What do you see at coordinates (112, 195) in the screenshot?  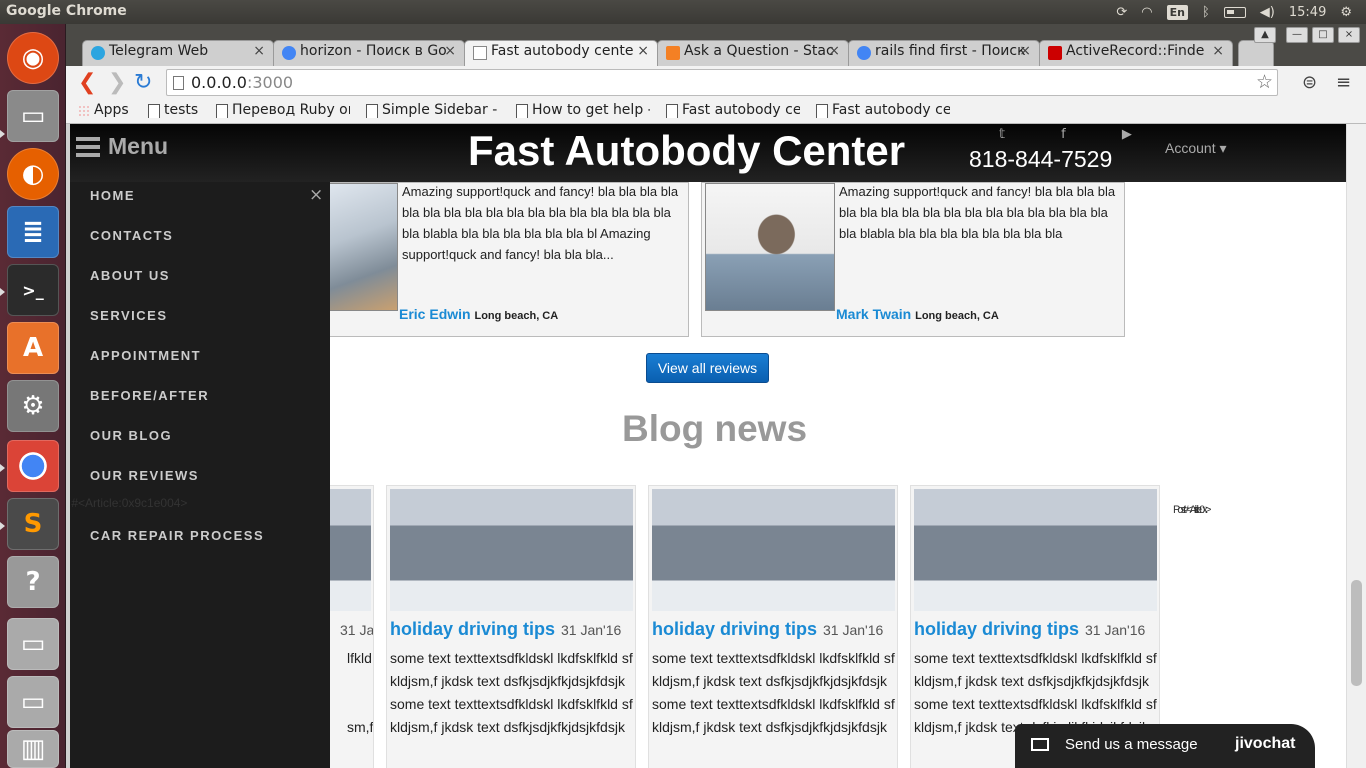 I see `menu-item-home: HOME` at bounding box center [112, 195].